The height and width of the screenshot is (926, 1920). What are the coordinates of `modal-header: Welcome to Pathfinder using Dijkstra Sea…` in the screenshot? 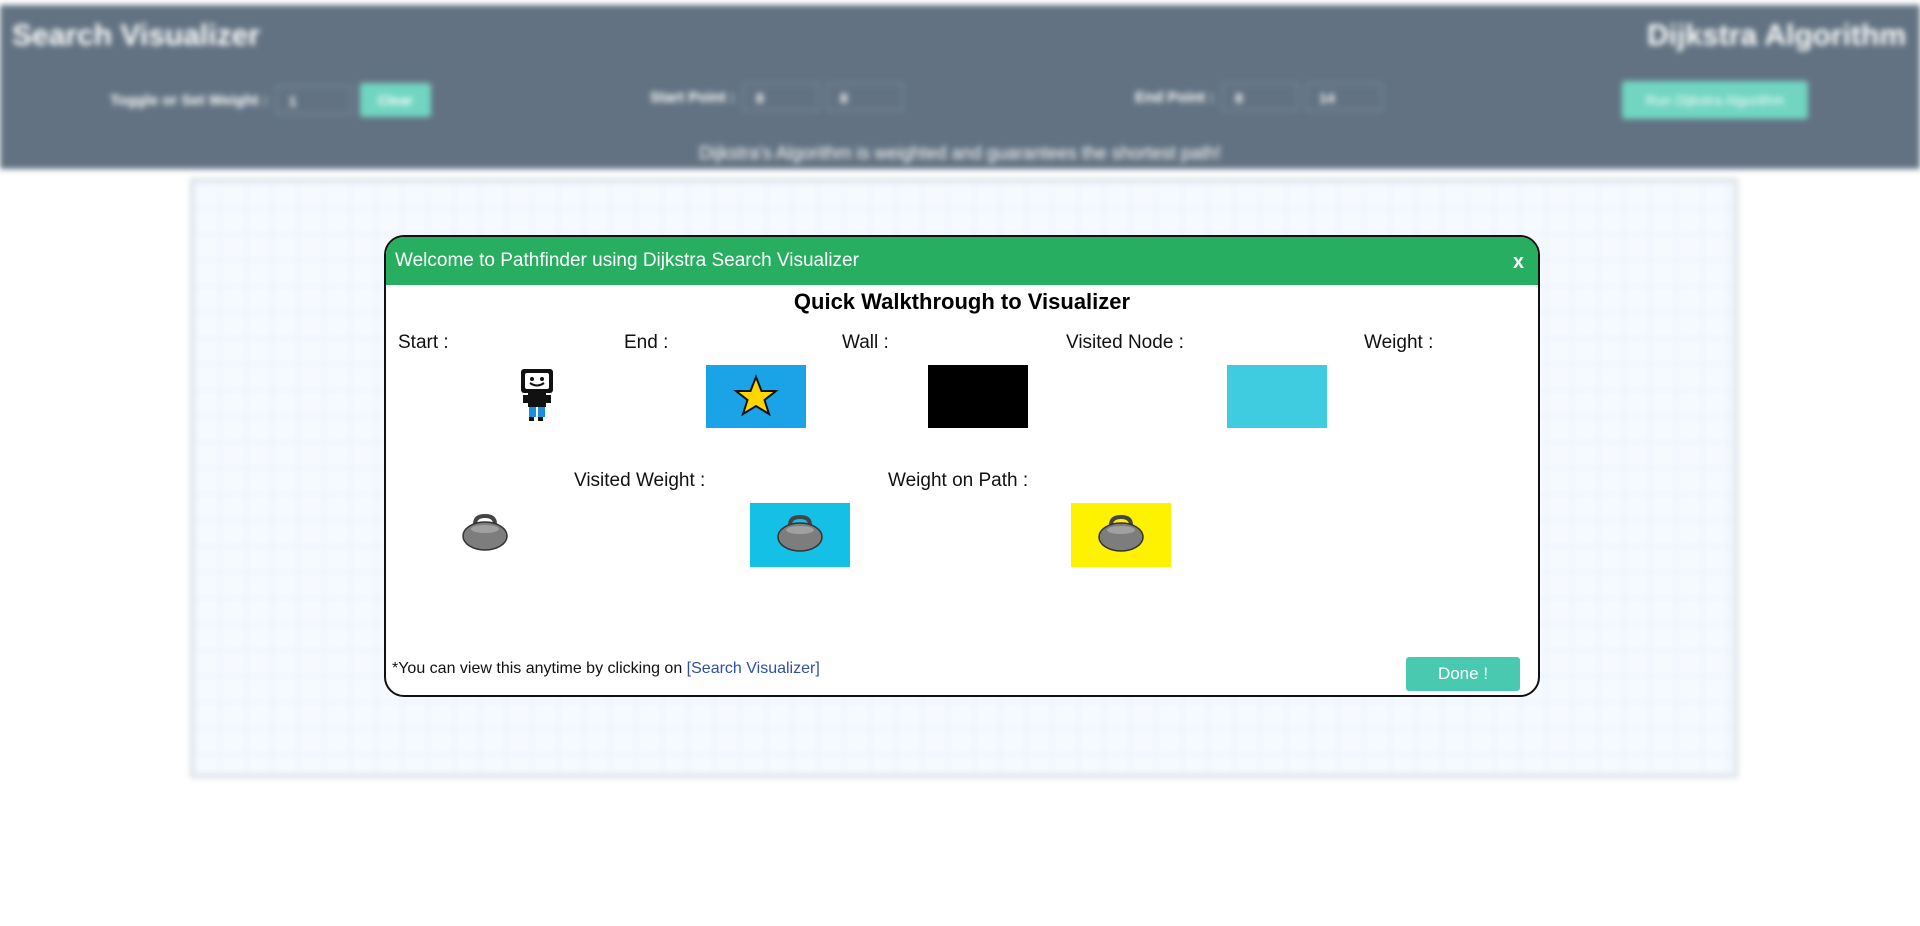 It's located at (962, 261).